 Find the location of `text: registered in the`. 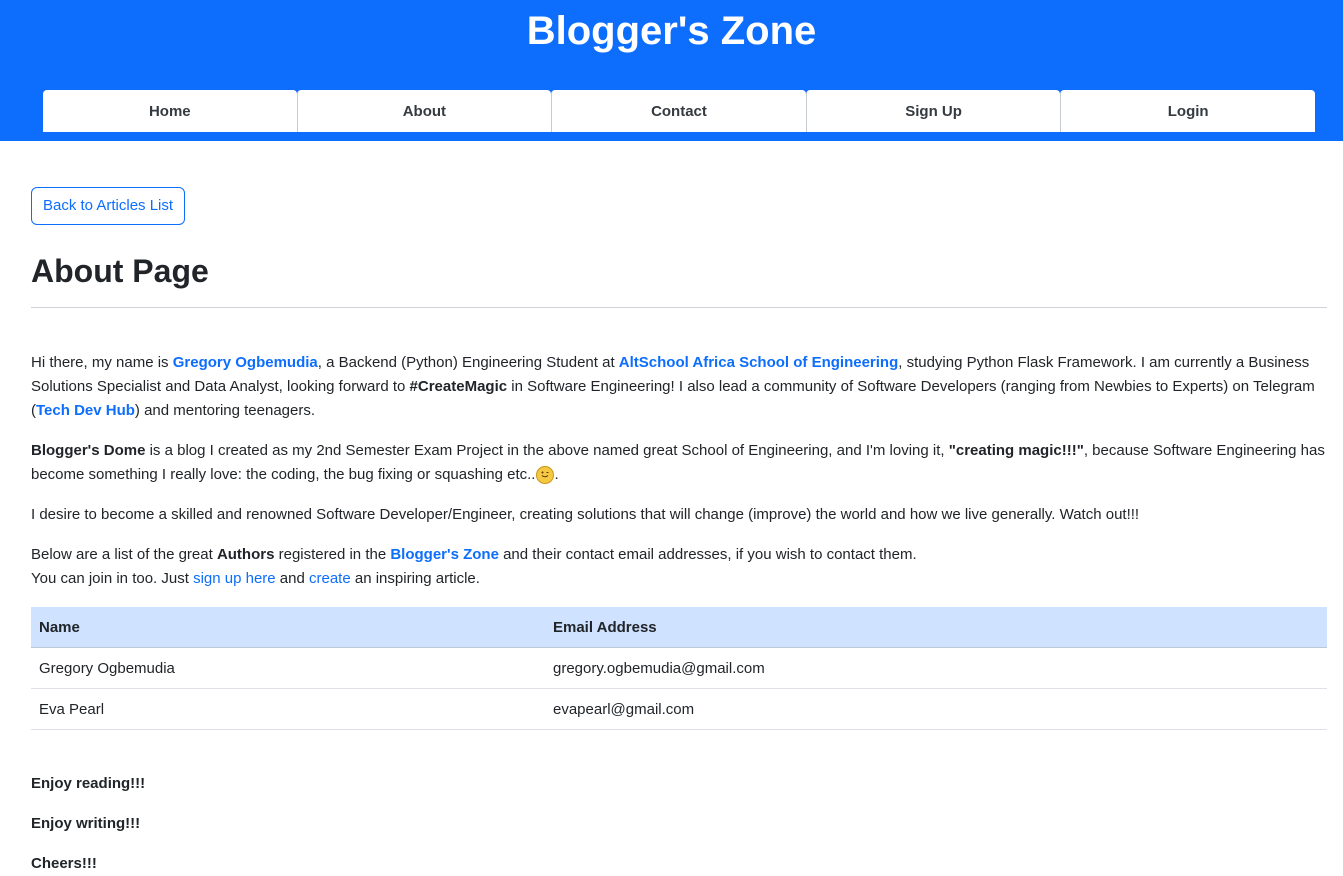

text: registered in the is located at coordinates (332, 554).